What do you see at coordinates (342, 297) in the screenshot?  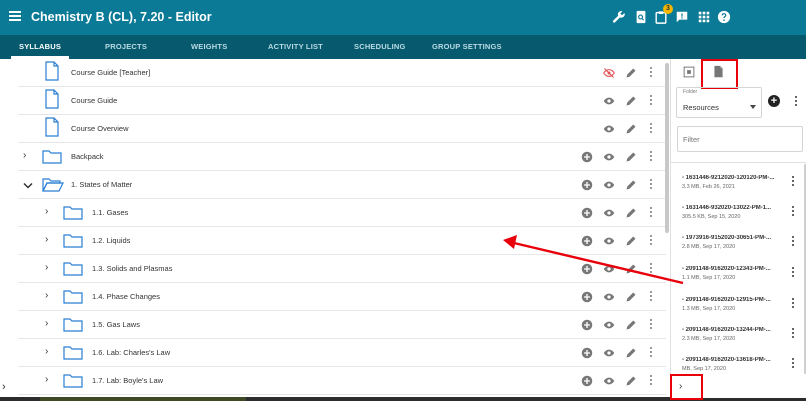 I see `syllabus-row: › 1.4. Phase Changes` at bounding box center [342, 297].